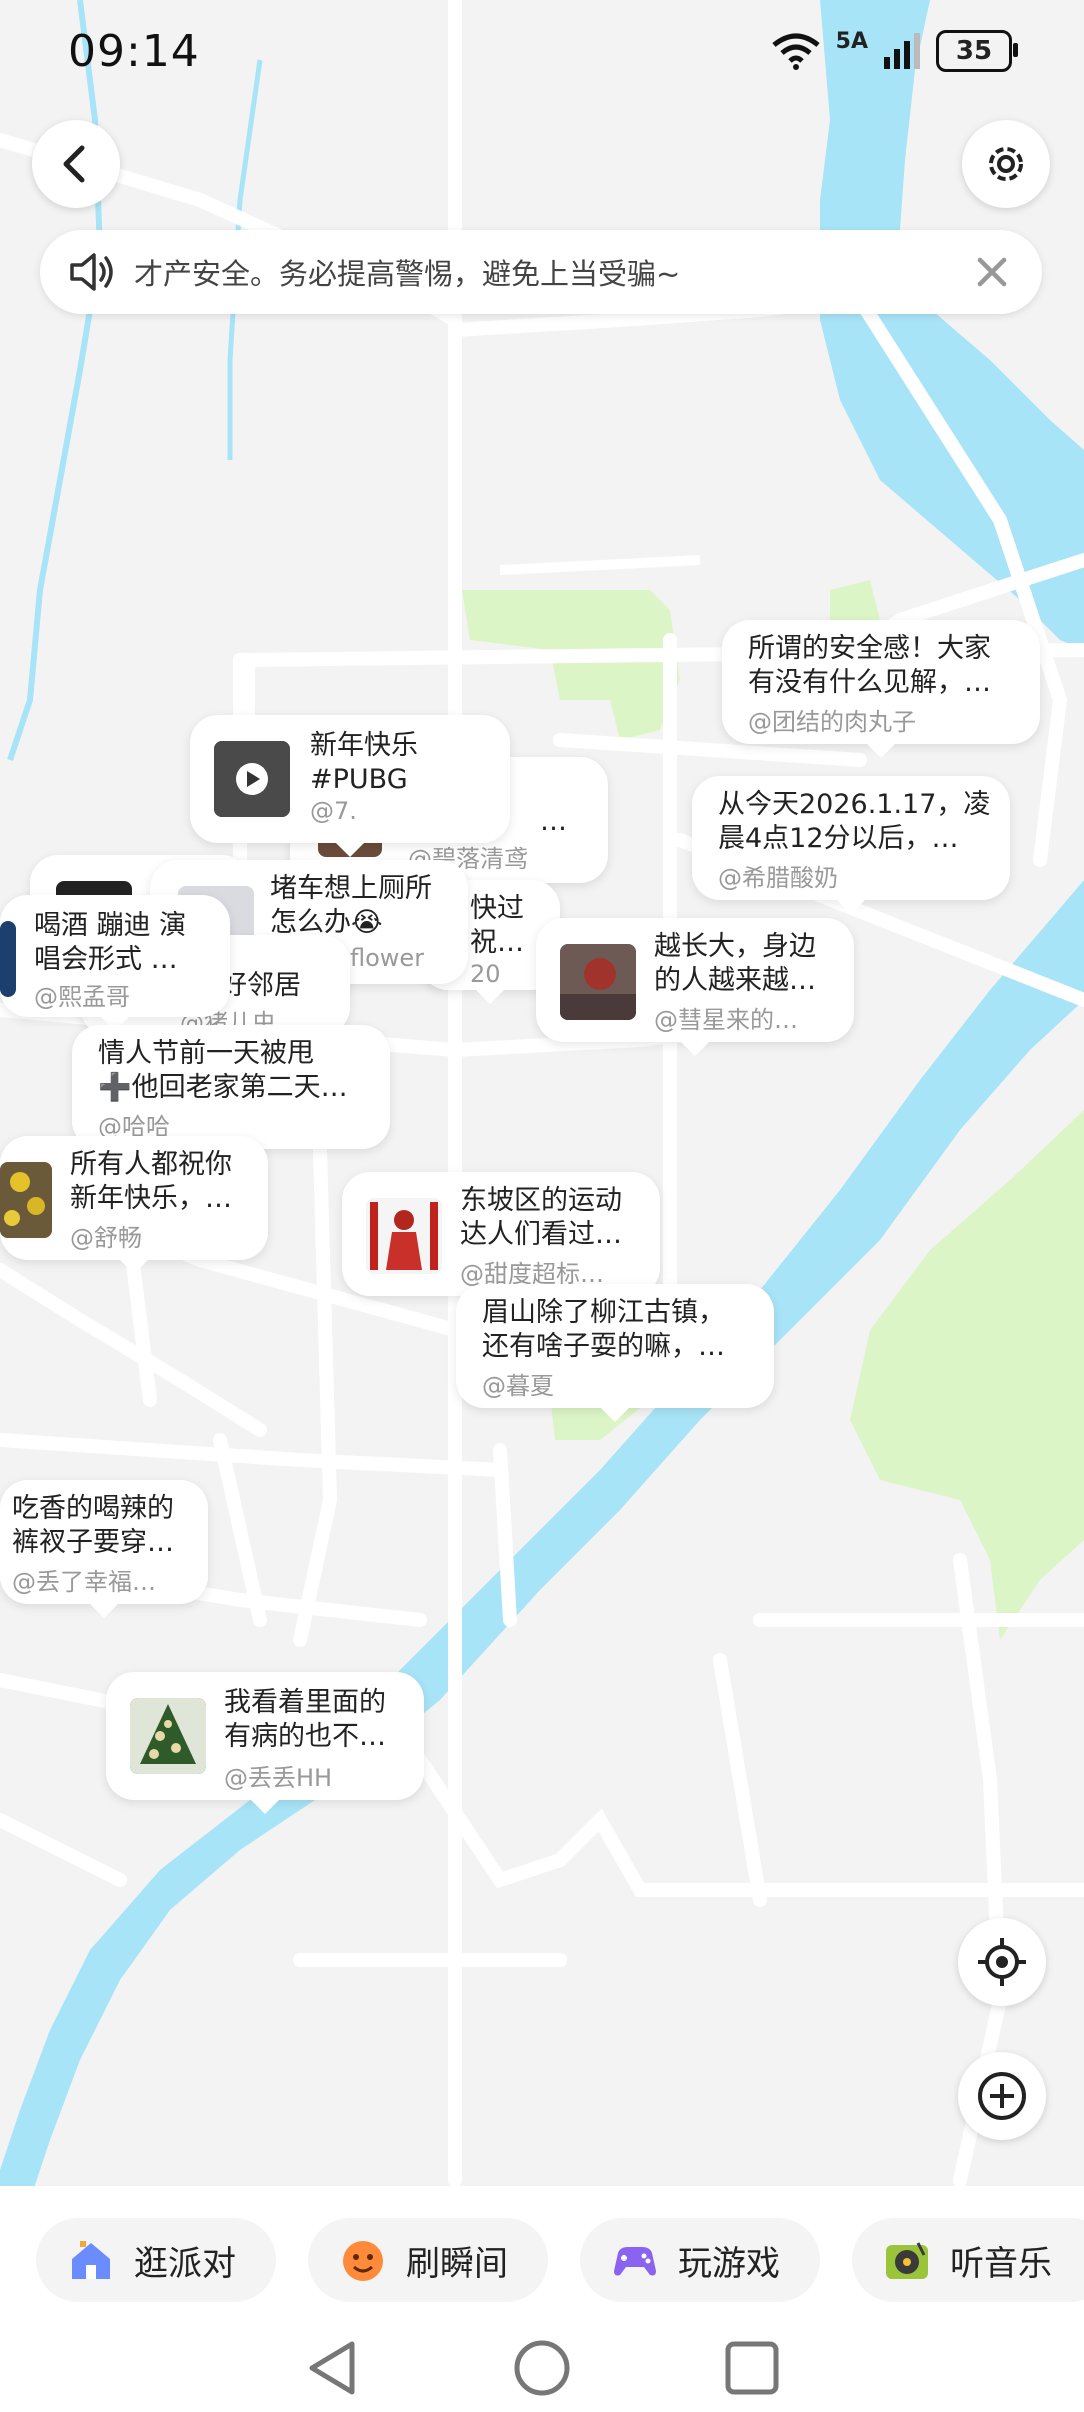  I want to click on home-circle-icon, so click(542, 2368).